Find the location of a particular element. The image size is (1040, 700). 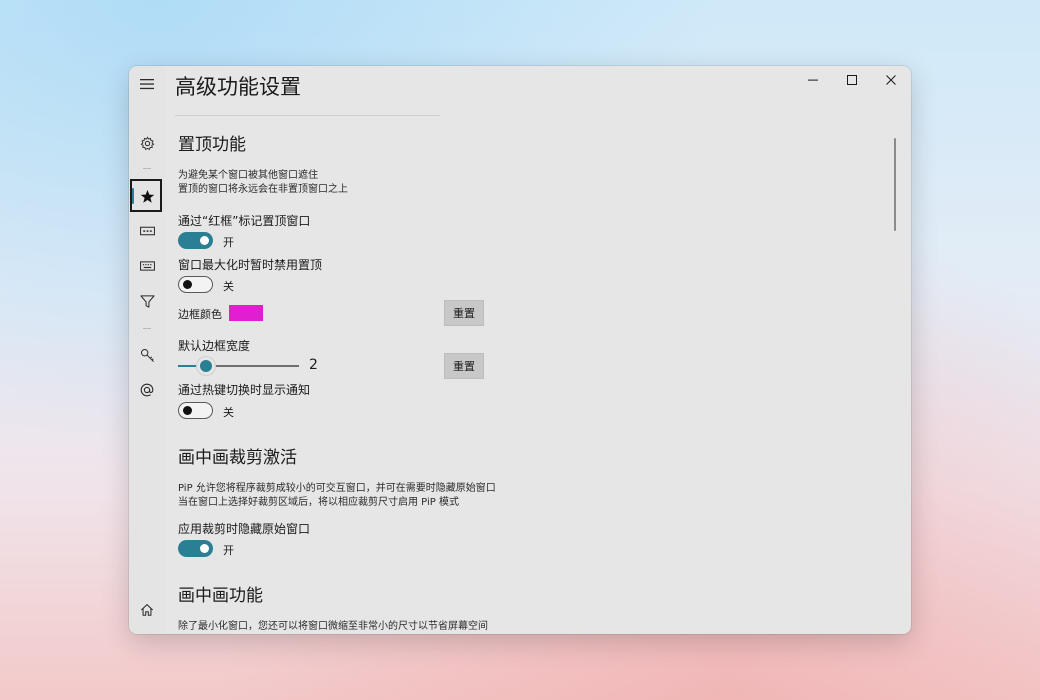

key-icon is located at coordinates (147, 355).